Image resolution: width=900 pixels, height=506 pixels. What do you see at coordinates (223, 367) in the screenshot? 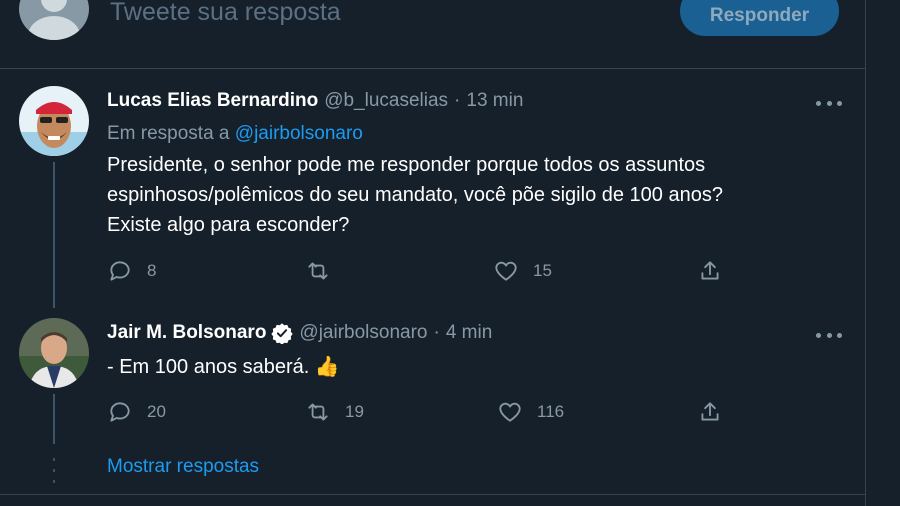
I see `tweet-text: - Em 100 anos saberá. 👍` at bounding box center [223, 367].